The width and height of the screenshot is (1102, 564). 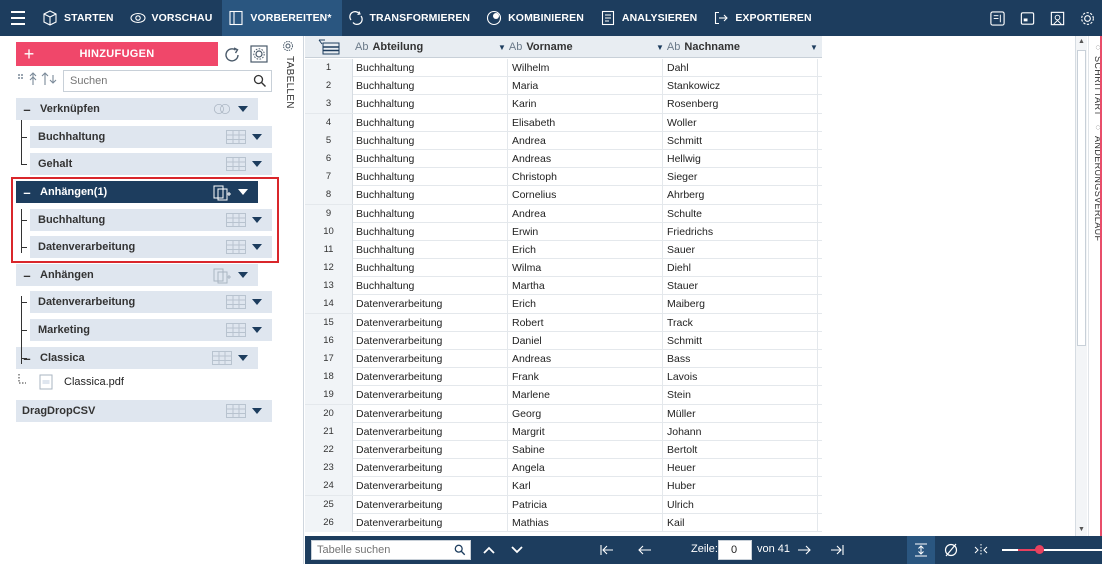 What do you see at coordinates (144, 411) in the screenshot?
I see `tree-table-dragdropcsv: DragDropCSV` at bounding box center [144, 411].